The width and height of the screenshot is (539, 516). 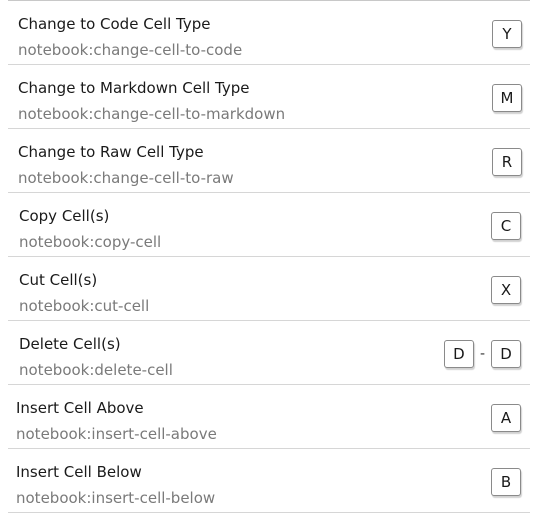 What do you see at coordinates (269, 289) in the screenshot?
I see `shortcut-row-cut-cell: Cut Cell(s) notebook:cut-cell X` at bounding box center [269, 289].